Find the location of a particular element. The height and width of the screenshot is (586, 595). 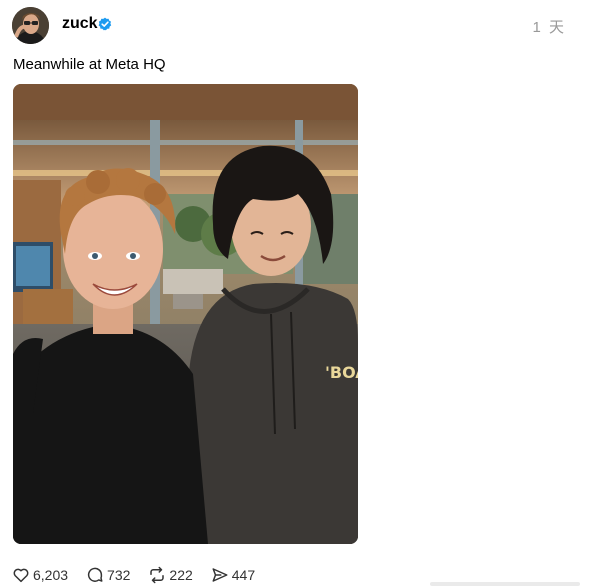

reply-count: 732 is located at coordinates (119, 575).